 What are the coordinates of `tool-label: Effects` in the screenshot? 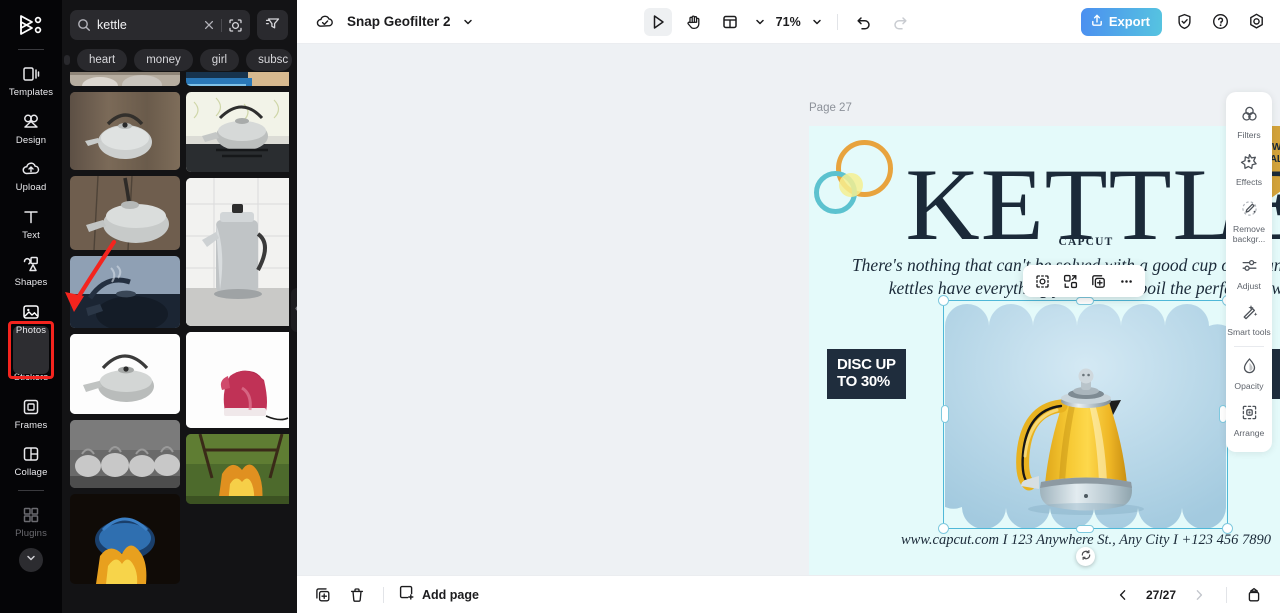 It's located at (1249, 181).